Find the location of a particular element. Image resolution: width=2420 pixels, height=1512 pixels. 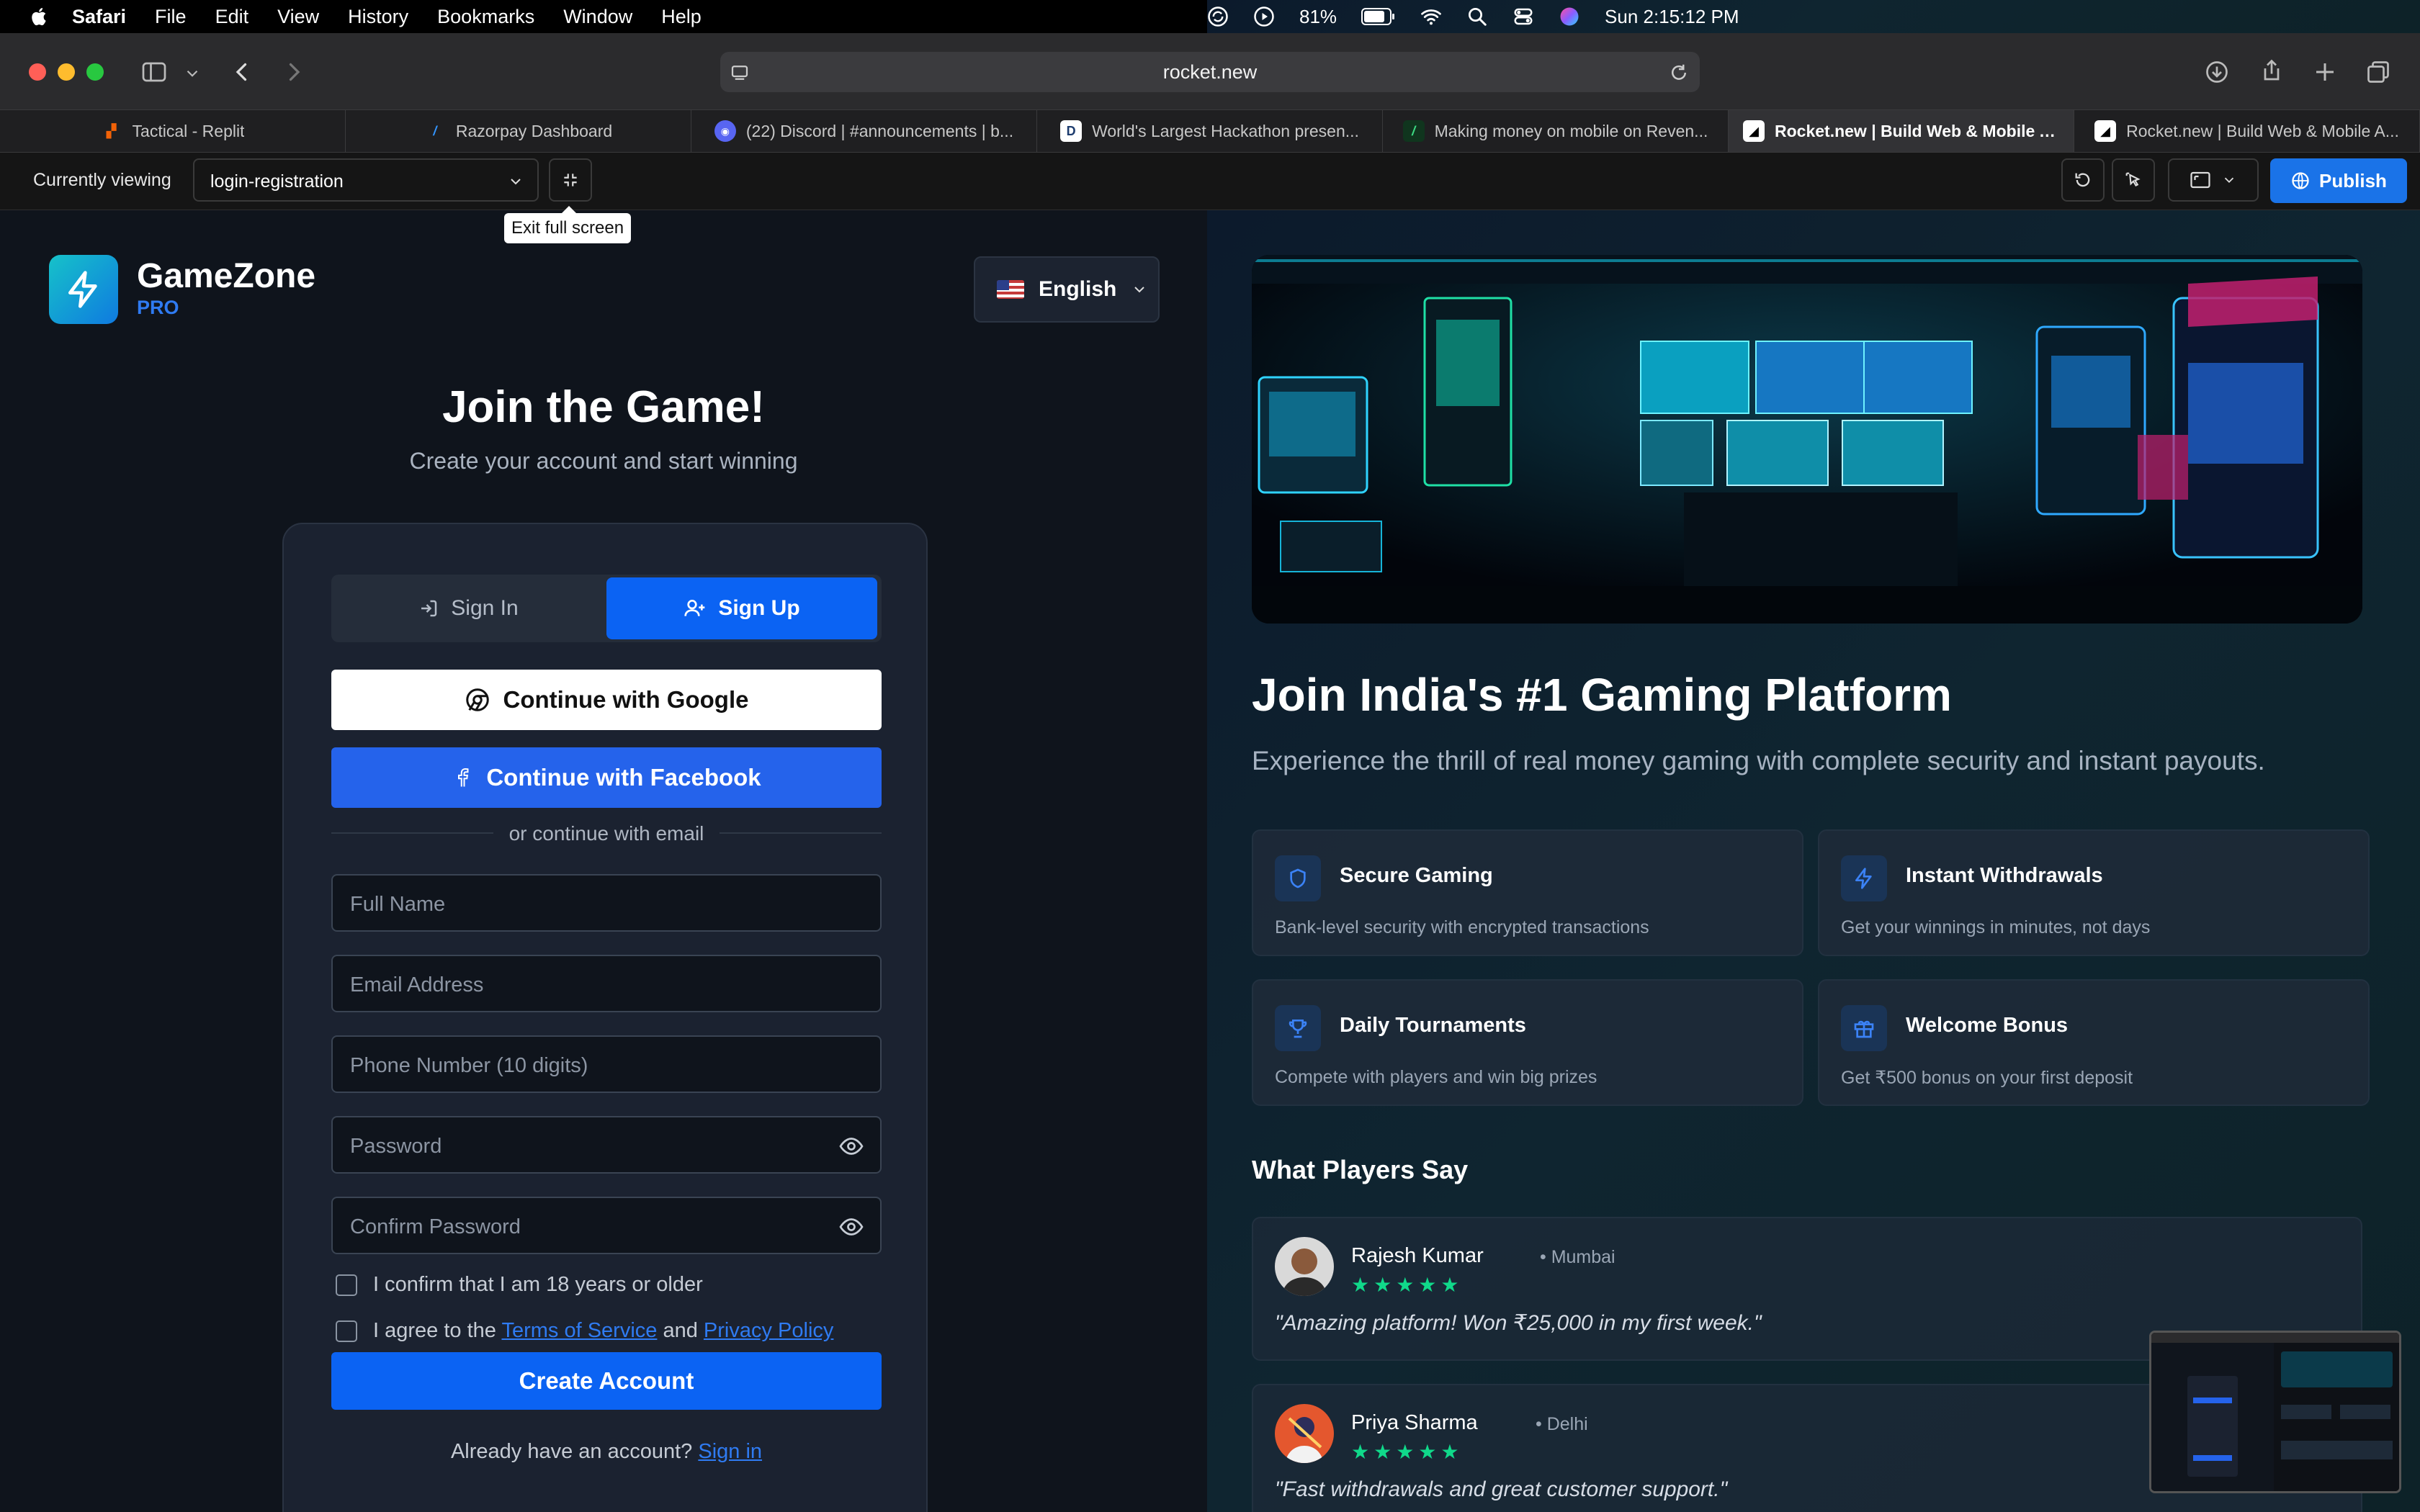

devpost-icon: D is located at coordinates (1071, 131).